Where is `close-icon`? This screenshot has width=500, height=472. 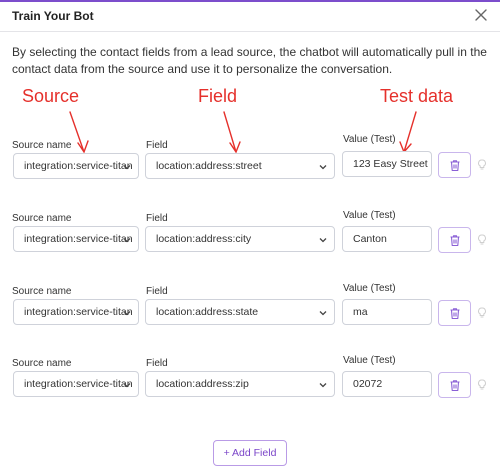
close-icon is located at coordinates (481, 15).